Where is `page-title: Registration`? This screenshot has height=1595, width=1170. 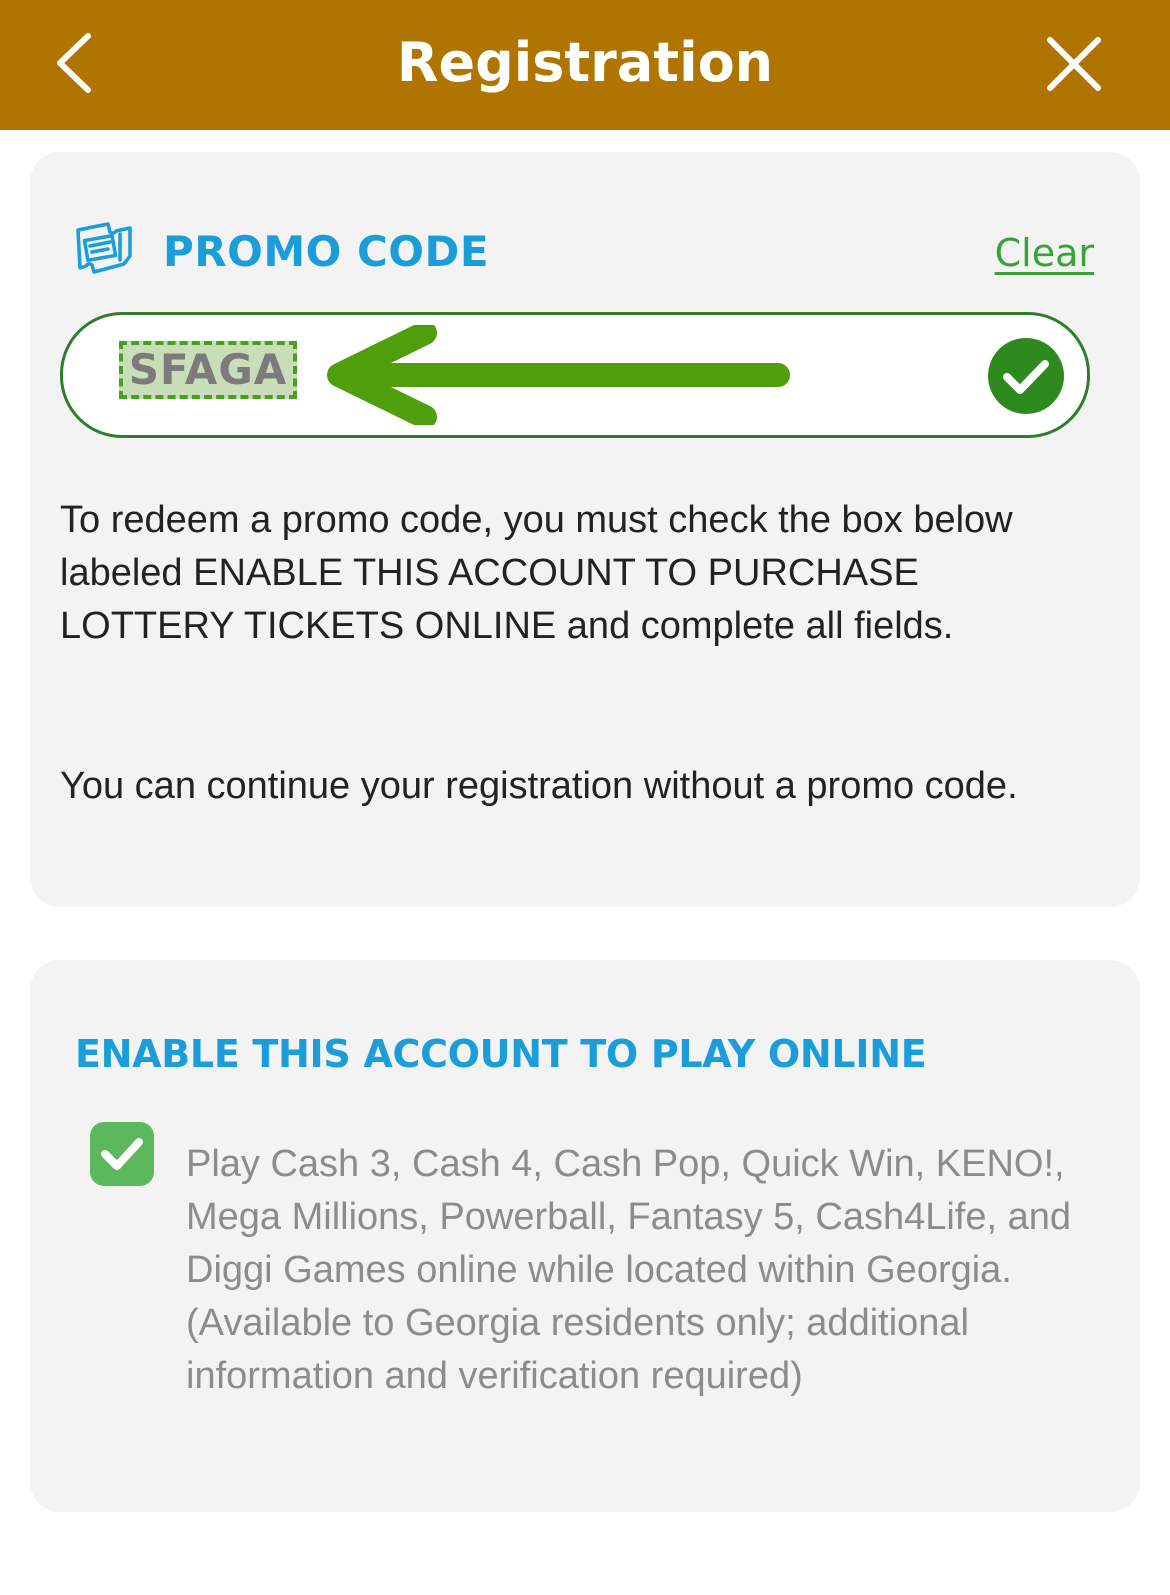 page-title: Registration is located at coordinates (585, 62).